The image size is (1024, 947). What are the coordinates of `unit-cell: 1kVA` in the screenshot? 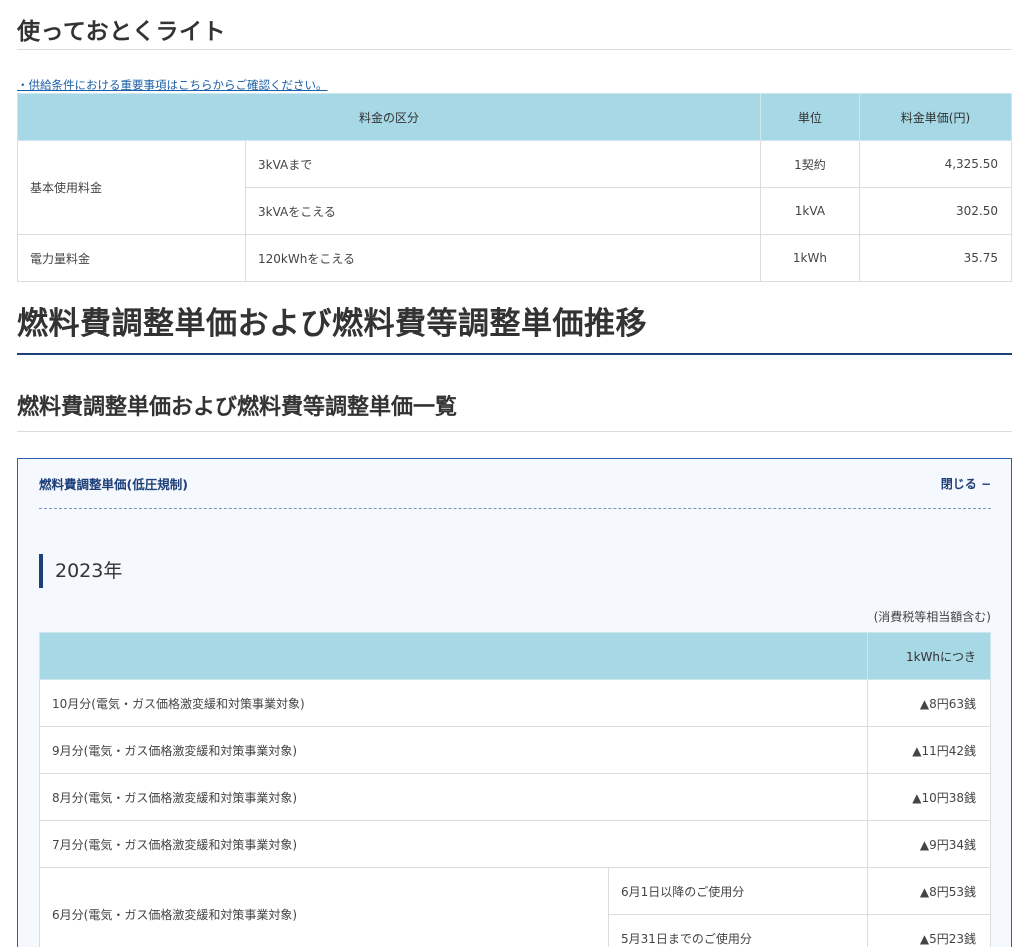 It's located at (809, 211).